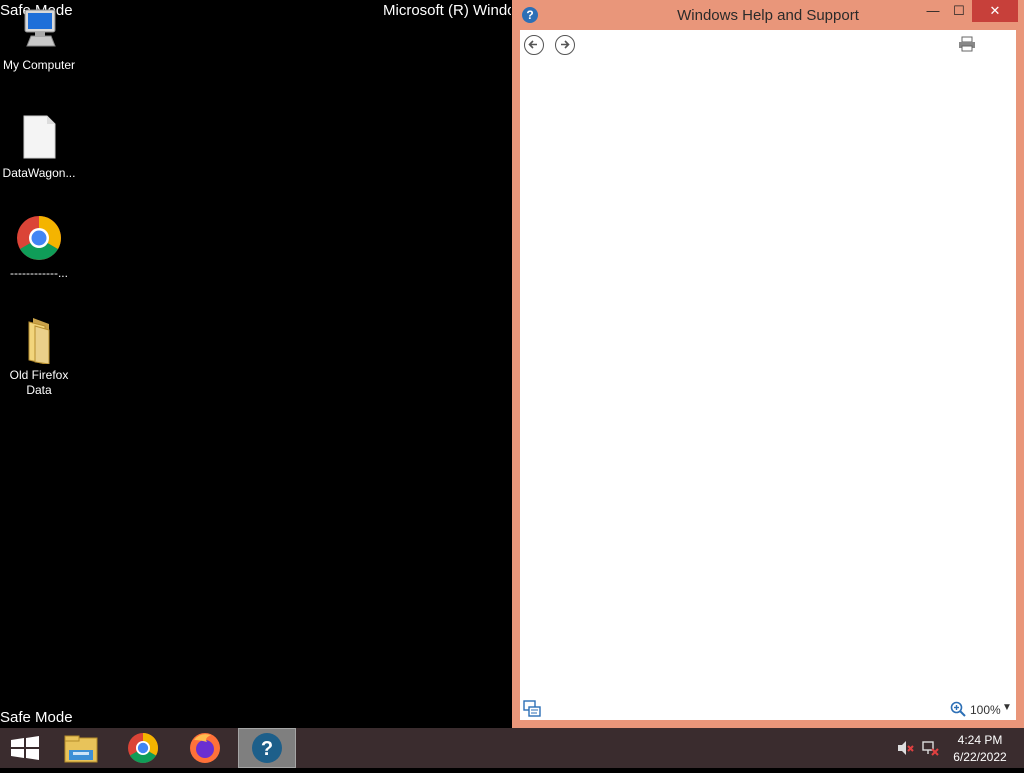 The height and width of the screenshot is (773, 1024). I want to click on file-explorer-icon, so click(81, 749).